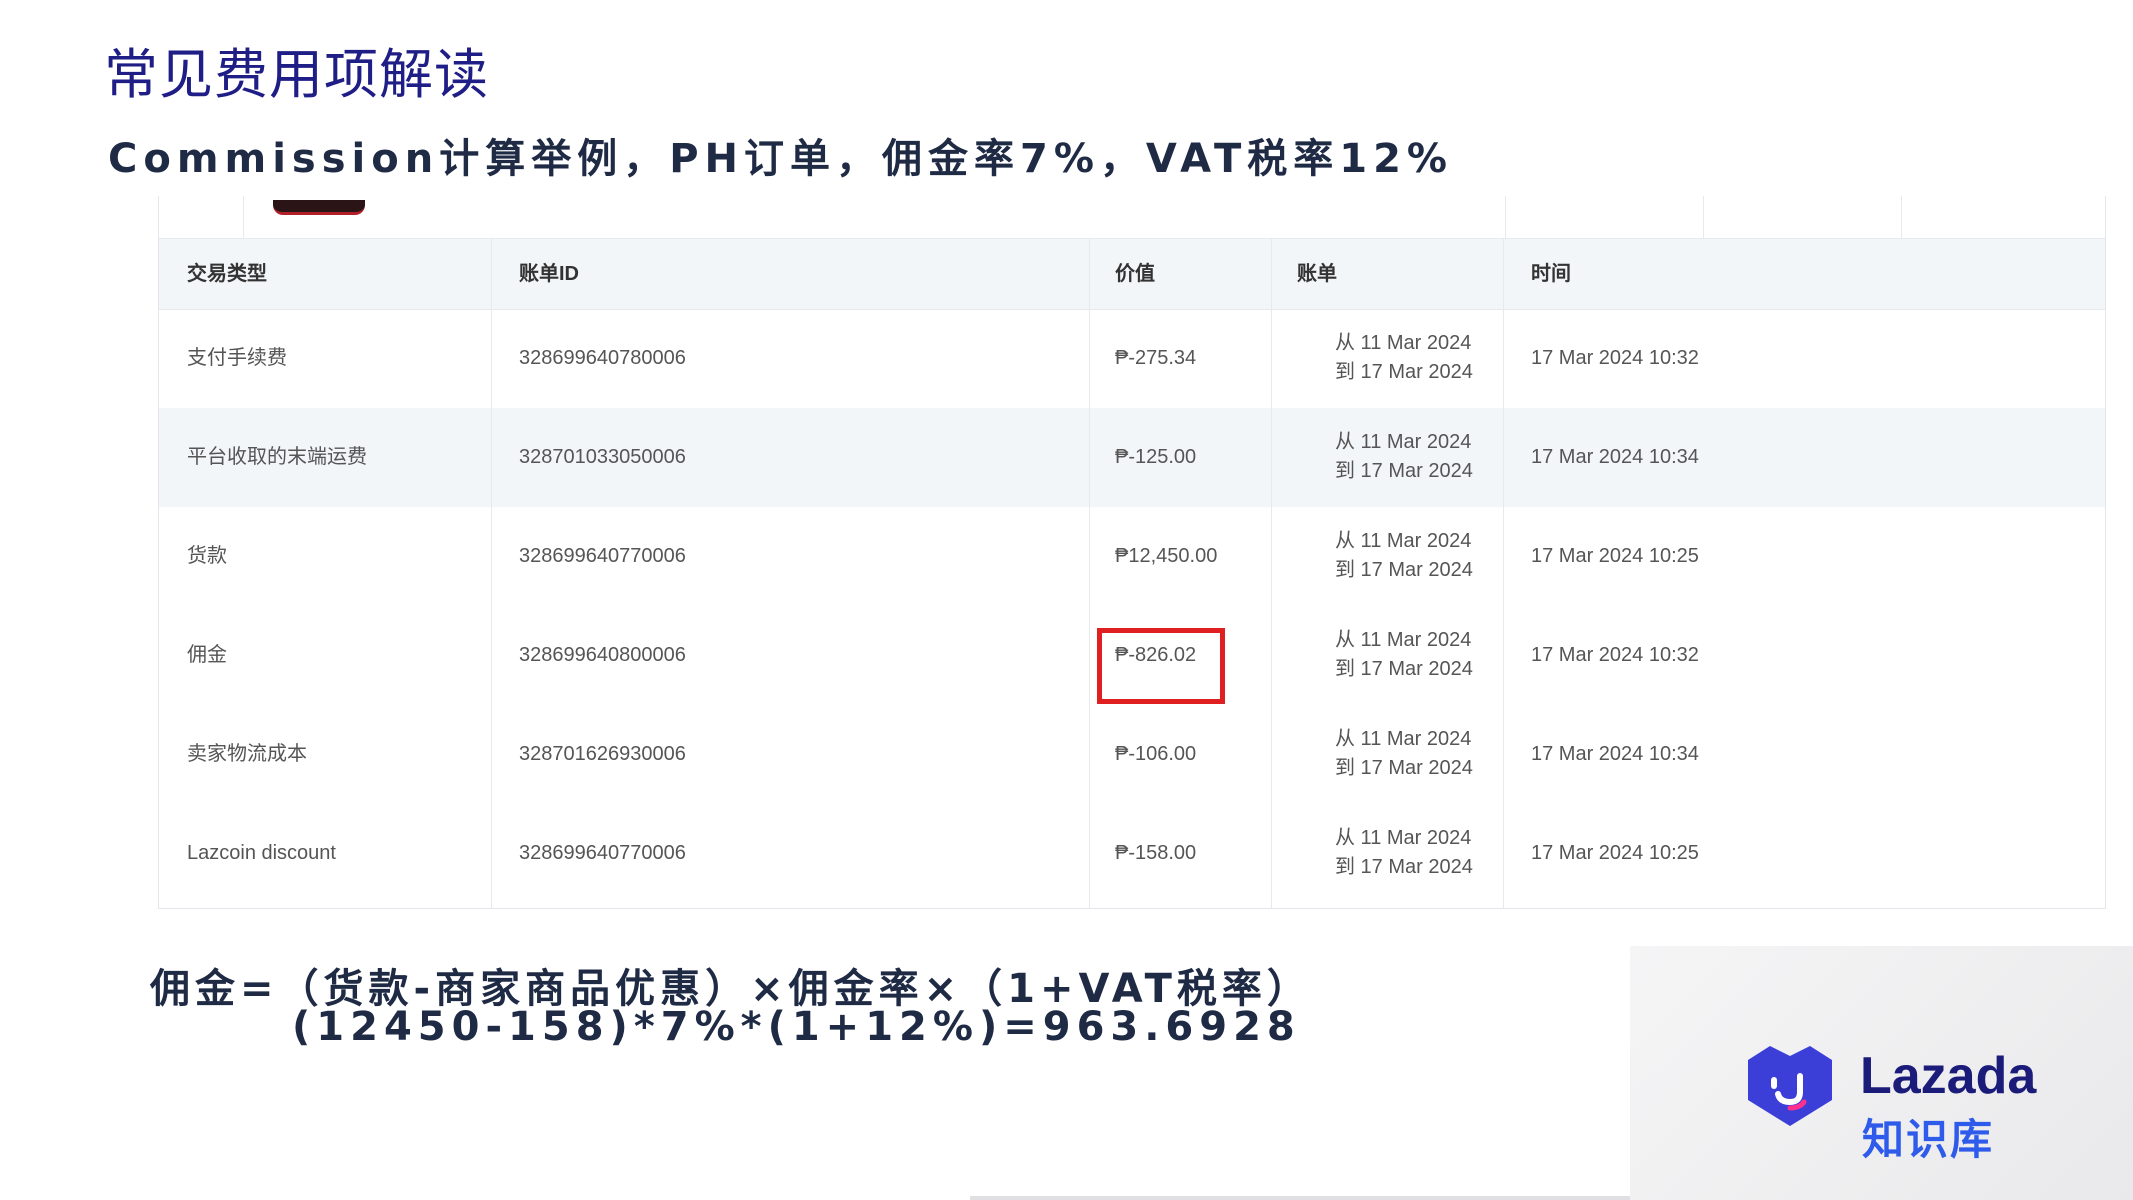  Describe the element at coordinates (796, 1027) in the screenshot. I see `formula-calculation: (12450-158)*7%*(1+12%)=963.6928` at that location.